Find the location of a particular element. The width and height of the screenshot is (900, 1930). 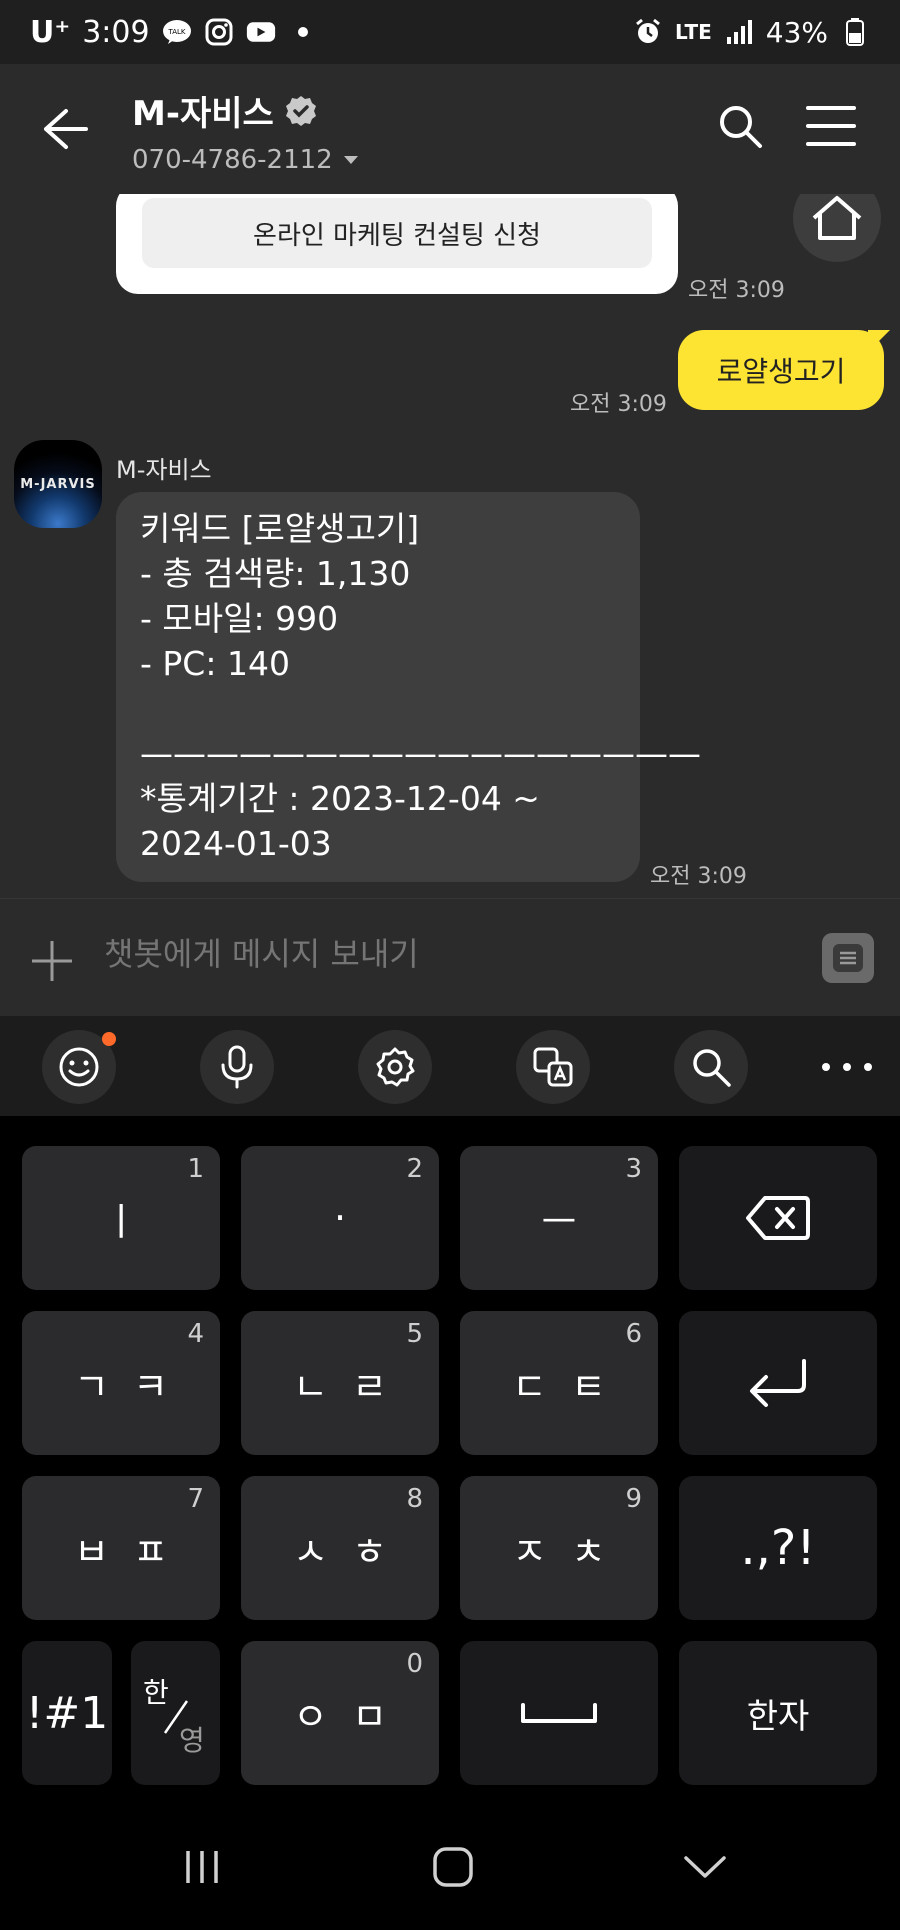

avatar: M-JARVIS is located at coordinates (58, 484).